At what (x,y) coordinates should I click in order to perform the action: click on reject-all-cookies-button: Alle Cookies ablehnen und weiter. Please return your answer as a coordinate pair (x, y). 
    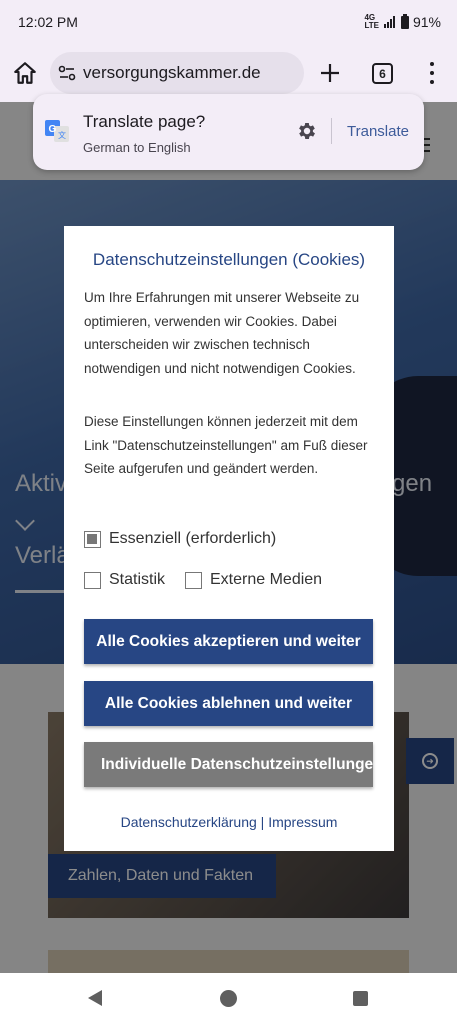
    Looking at the image, I should click on (228, 703).